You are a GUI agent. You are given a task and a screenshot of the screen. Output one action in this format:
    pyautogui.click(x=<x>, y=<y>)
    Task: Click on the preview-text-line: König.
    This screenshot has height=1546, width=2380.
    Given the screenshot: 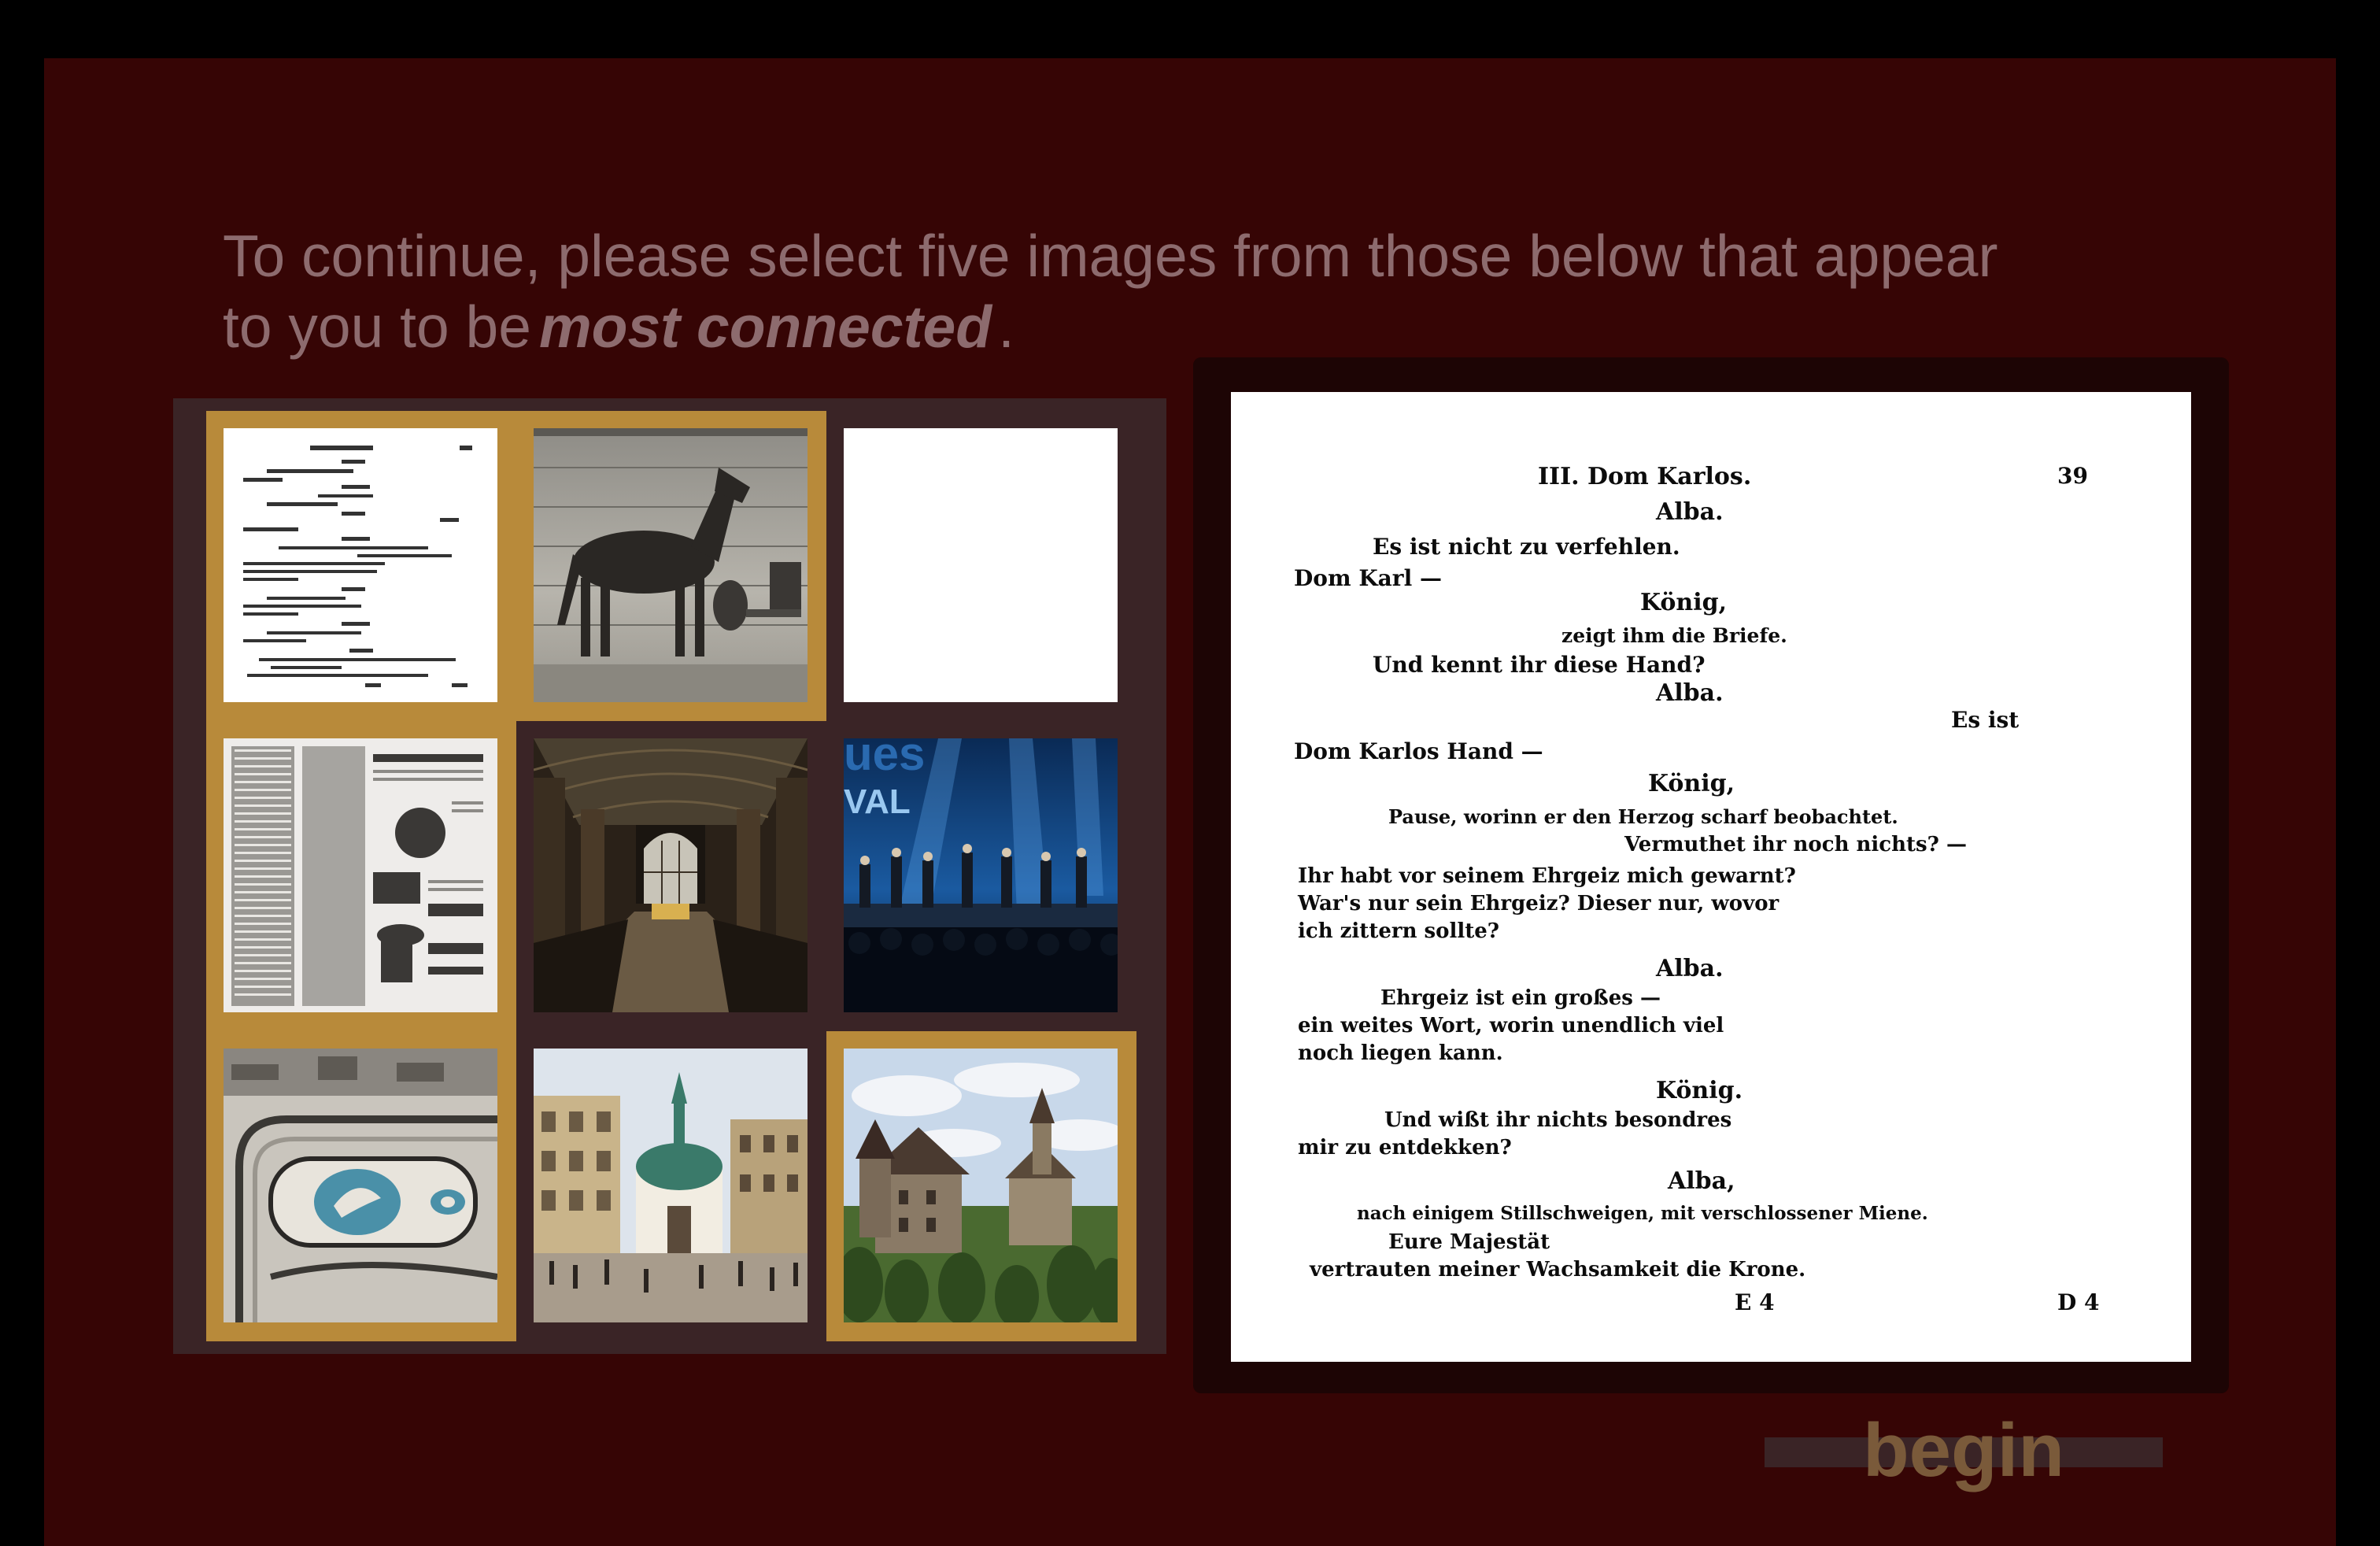 What is the action you would take?
    pyautogui.click(x=1699, y=1090)
    